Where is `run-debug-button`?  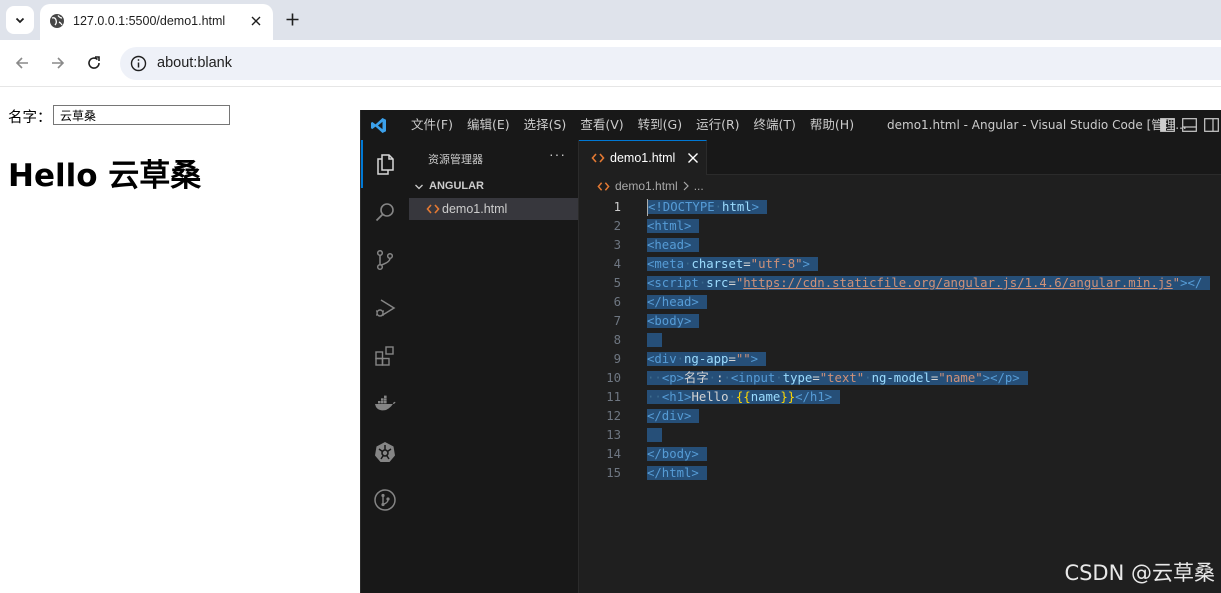 run-debug-button is located at coordinates (385, 308).